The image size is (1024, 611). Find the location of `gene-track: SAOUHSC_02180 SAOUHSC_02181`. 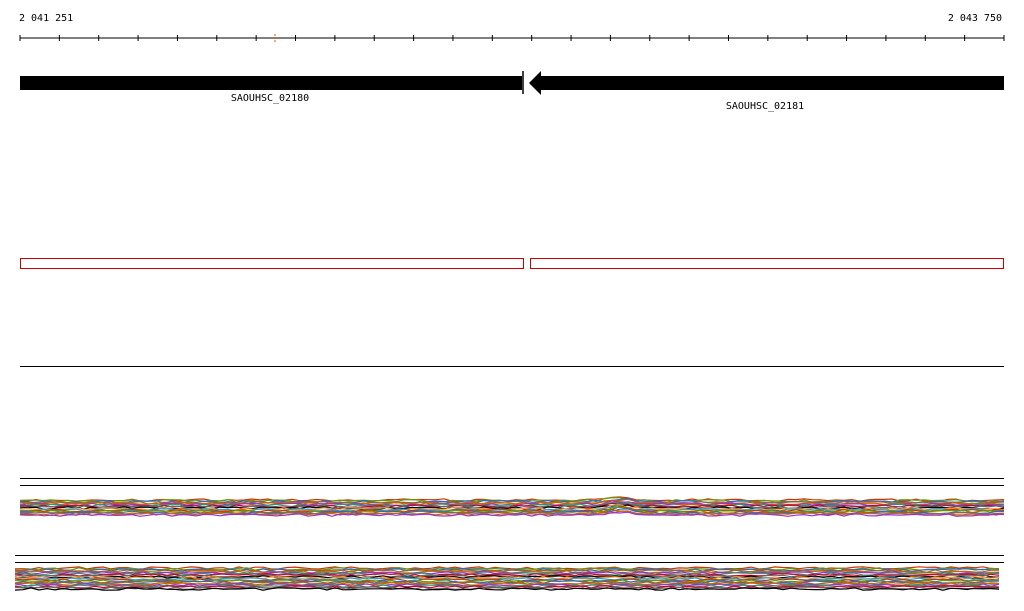

gene-track: SAOUHSC_02180 SAOUHSC_02181 is located at coordinates (512, 91).